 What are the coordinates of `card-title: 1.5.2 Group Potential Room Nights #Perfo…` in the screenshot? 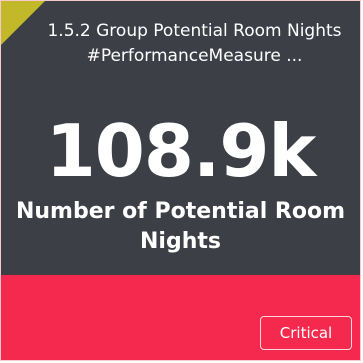 It's located at (194, 43).